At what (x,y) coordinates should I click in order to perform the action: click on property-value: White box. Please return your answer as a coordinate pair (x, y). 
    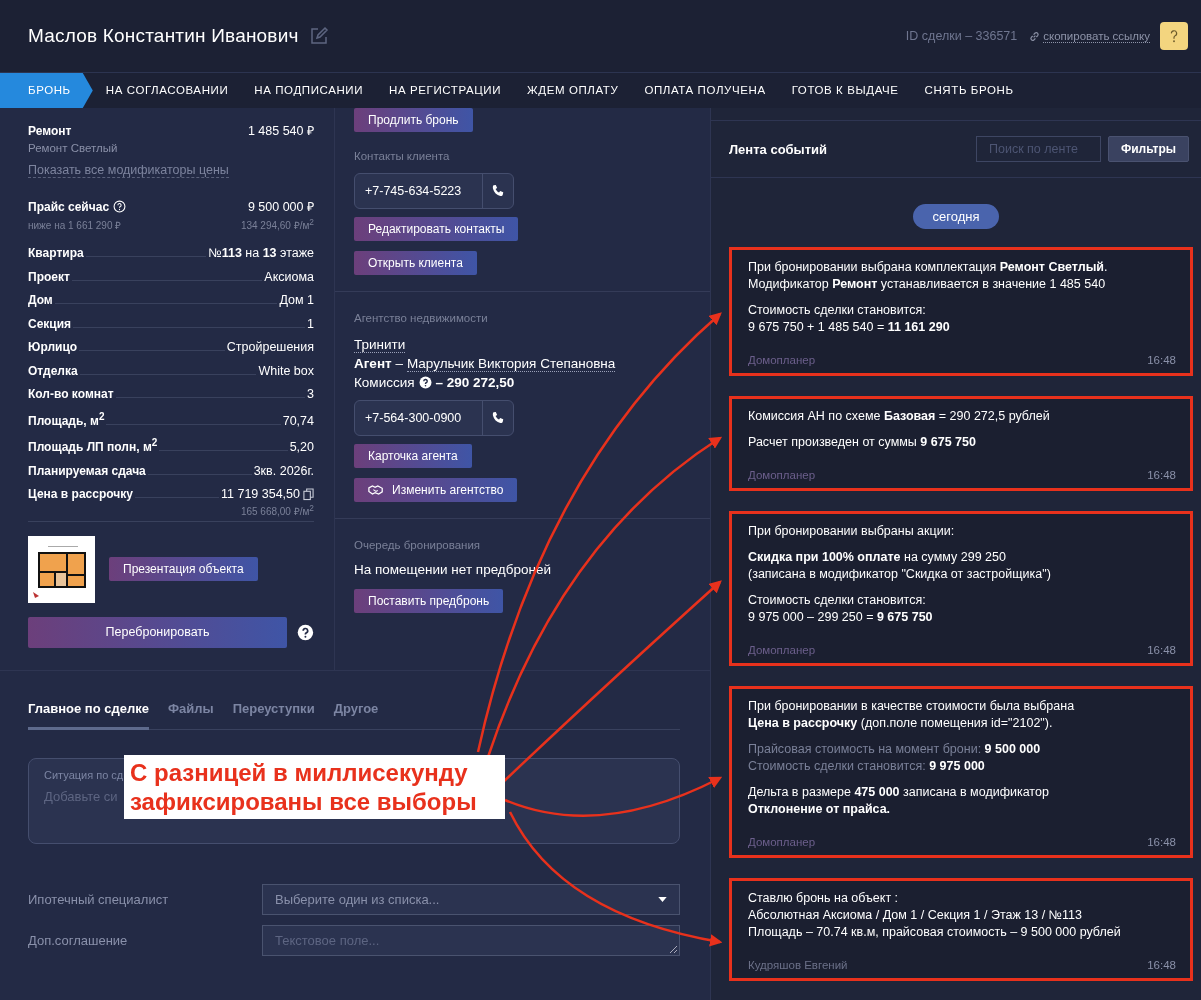
    Looking at the image, I should click on (286, 370).